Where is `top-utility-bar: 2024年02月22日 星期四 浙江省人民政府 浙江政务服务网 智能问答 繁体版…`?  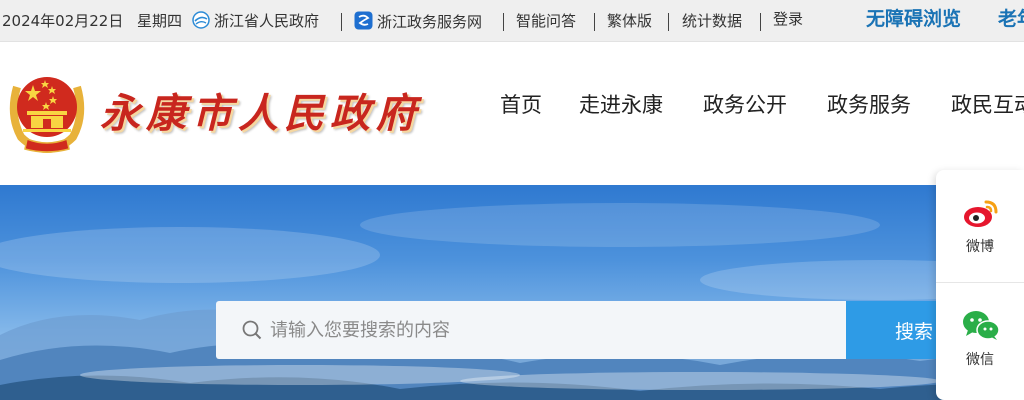
top-utility-bar: 2024年02月22日 星期四 浙江省人民政府 浙江政务服务网 智能问答 繁体版… is located at coordinates (512, 21).